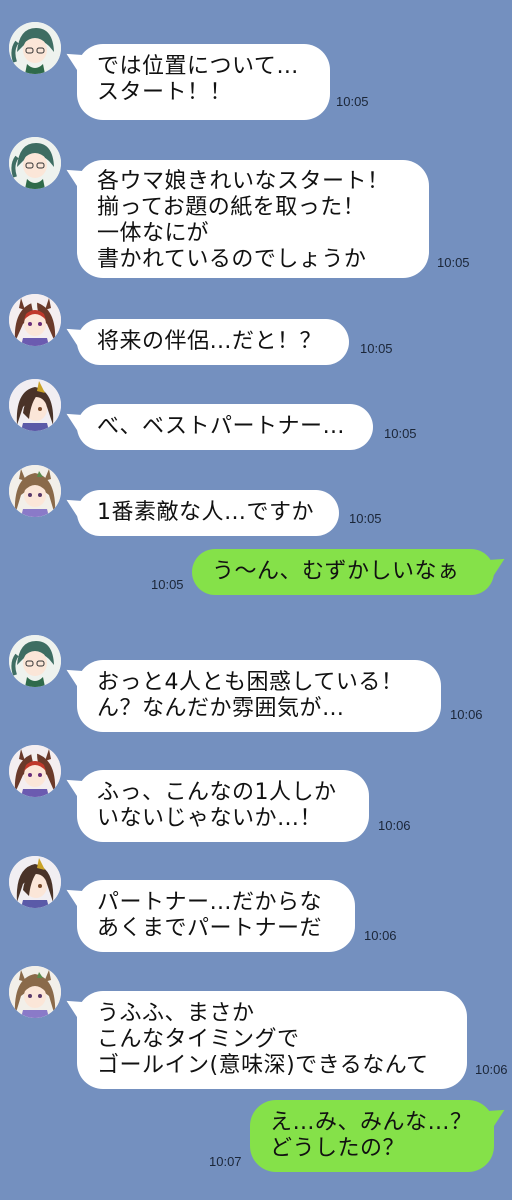 This screenshot has width=512, height=1200. I want to click on message-time: 10:07, so click(225, 1161).